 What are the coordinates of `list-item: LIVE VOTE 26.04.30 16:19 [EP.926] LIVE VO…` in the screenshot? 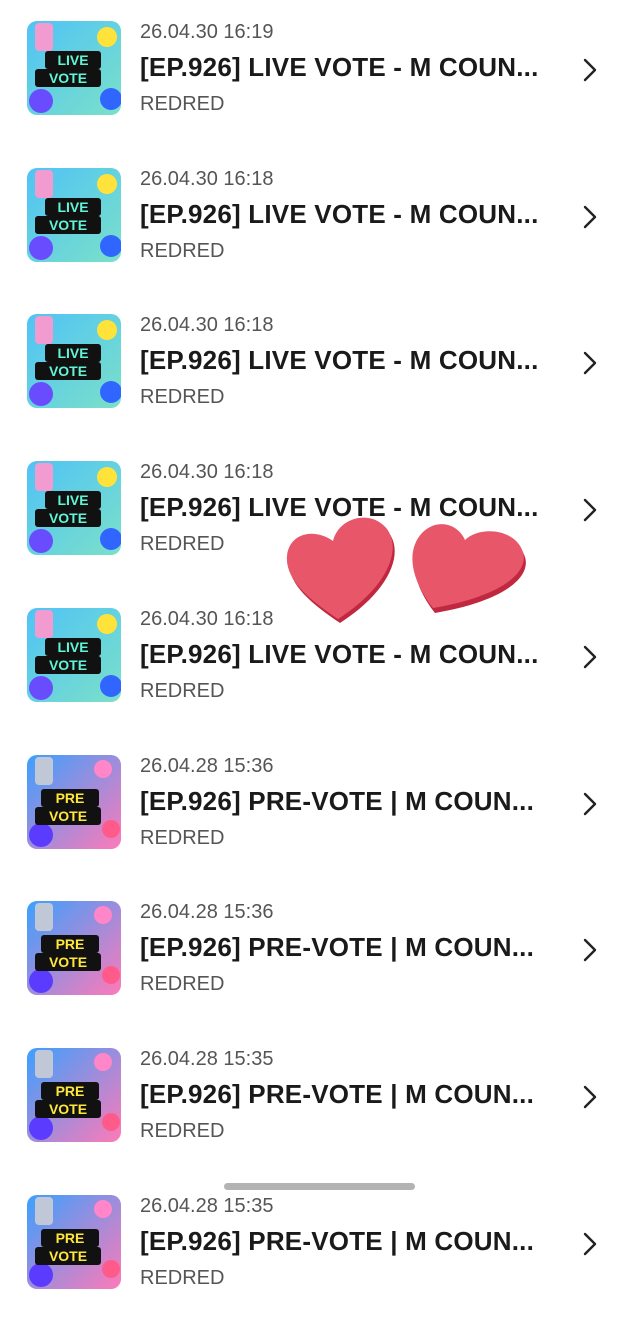 It's located at (319, 75).